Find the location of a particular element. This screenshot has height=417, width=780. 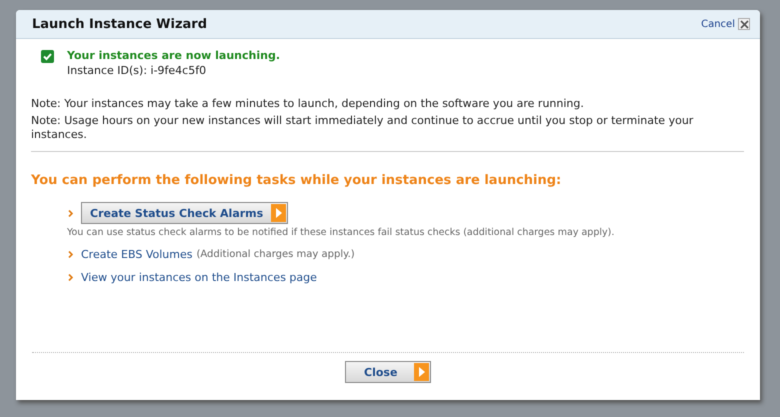

task-link: Create EBS Volumes is located at coordinates (136, 254).